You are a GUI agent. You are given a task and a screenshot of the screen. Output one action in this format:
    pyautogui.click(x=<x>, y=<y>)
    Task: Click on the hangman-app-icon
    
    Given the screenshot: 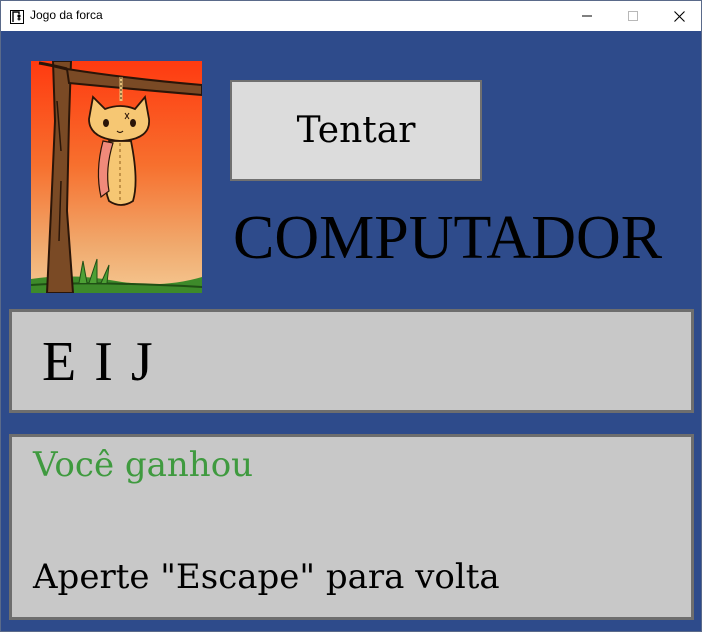 What is the action you would take?
    pyautogui.click(x=17, y=16)
    